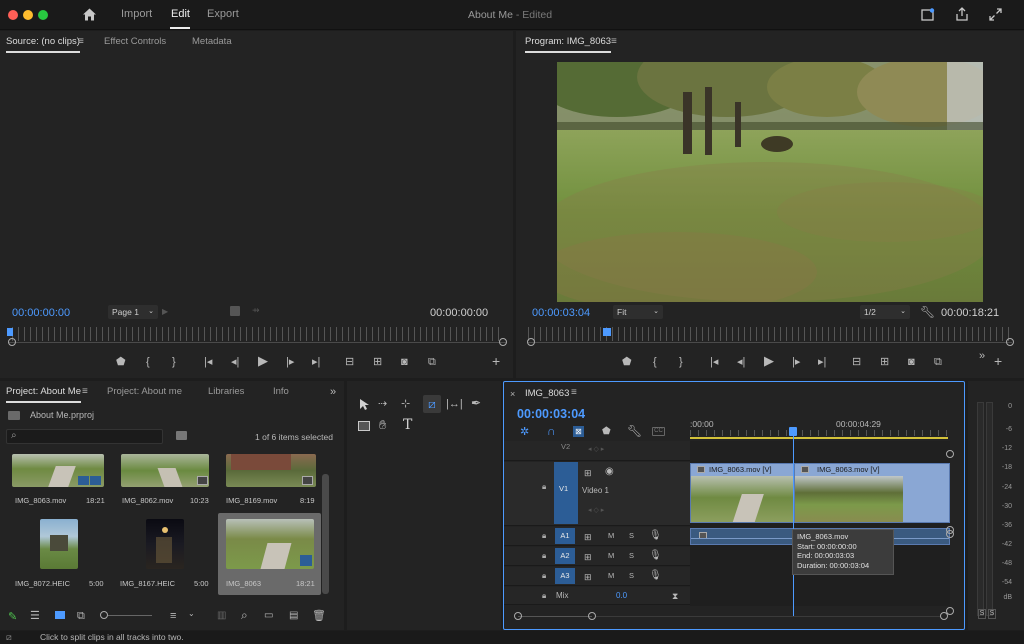 Image resolution: width=1024 pixels, height=644 pixels. Describe the element at coordinates (244, 615) in the screenshot. I see `find-icon: ⌕` at that location.